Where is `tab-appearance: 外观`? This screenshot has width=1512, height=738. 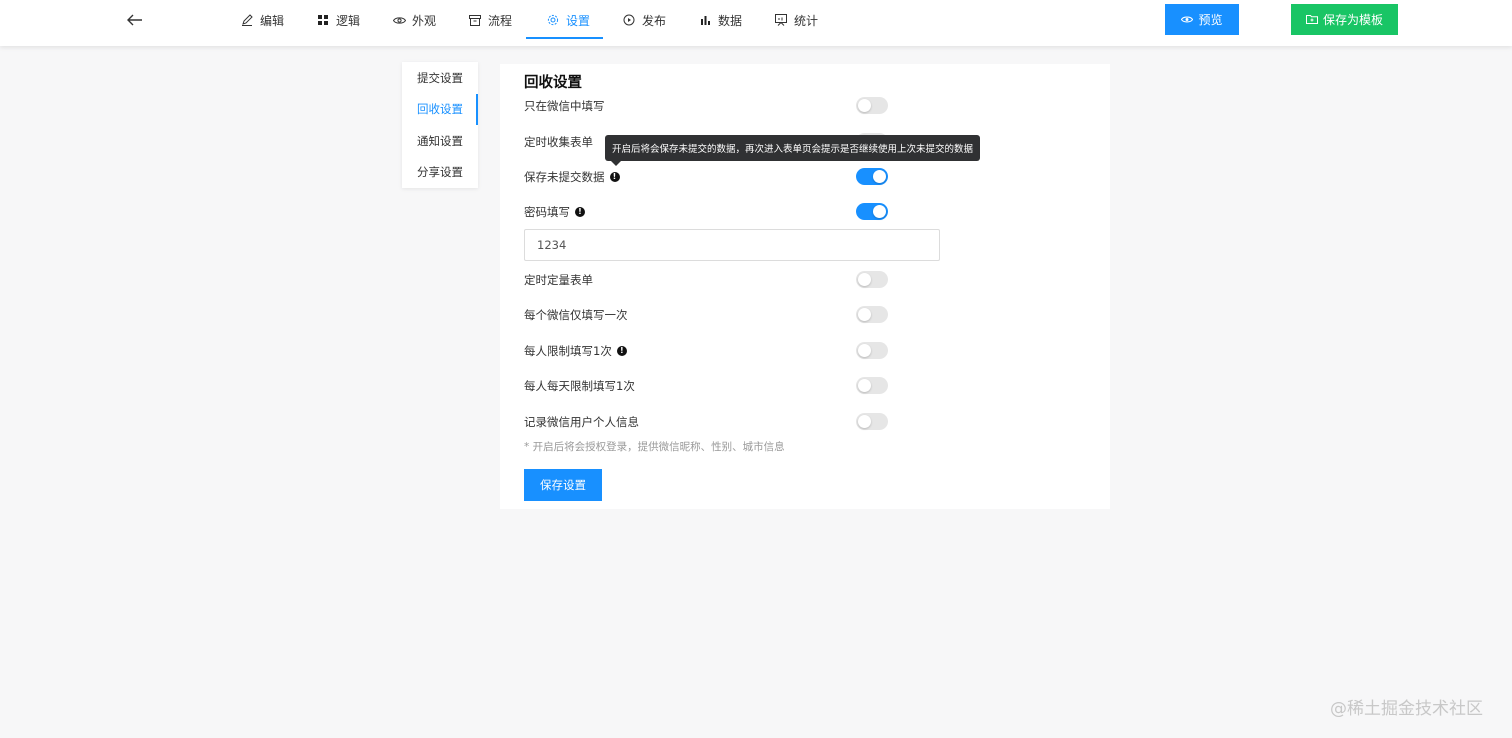
tab-appearance: 外观 is located at coordinates (414, 20).